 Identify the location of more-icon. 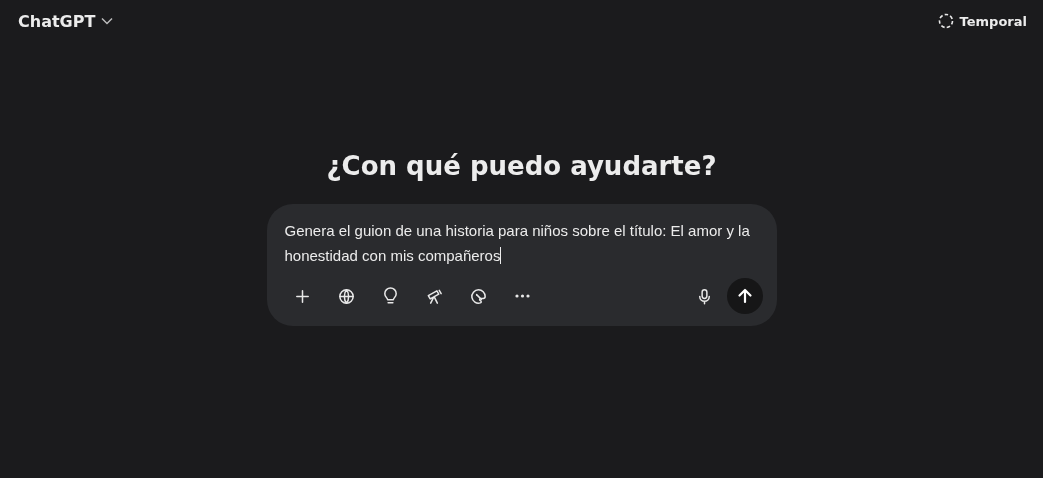
(522, 296).